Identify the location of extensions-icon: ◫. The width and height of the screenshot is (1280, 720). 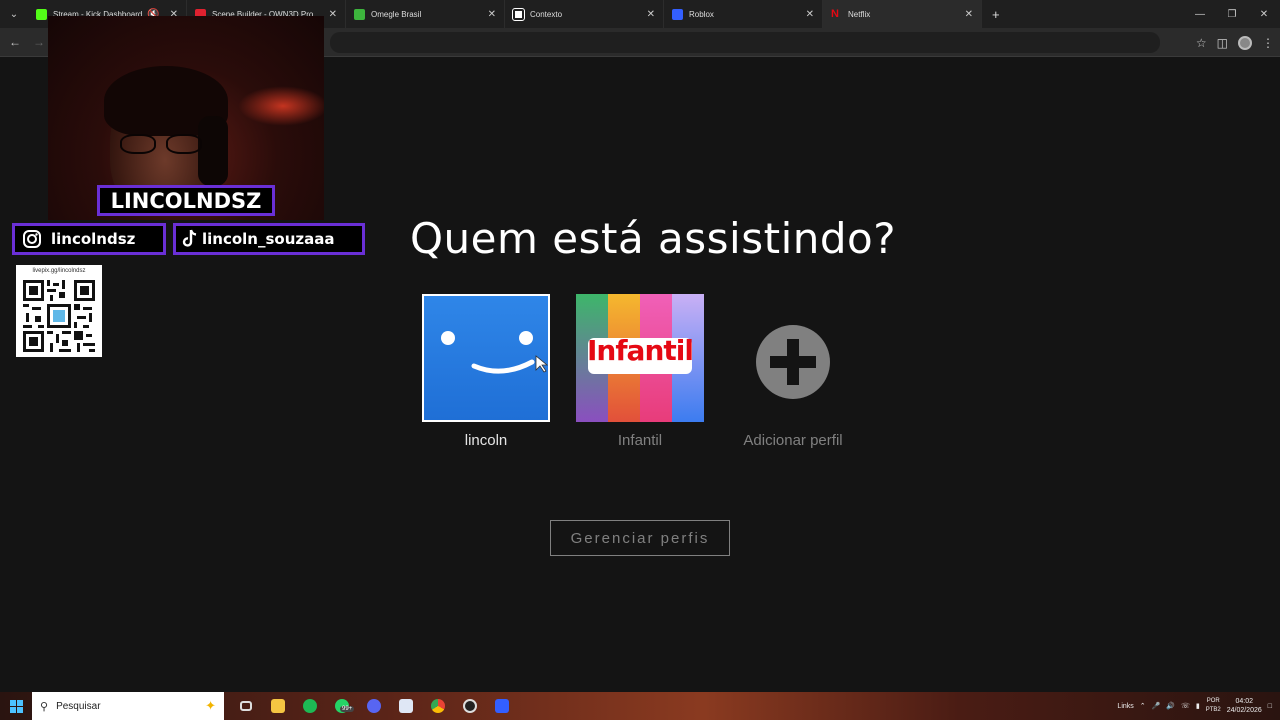
(1222, 43).